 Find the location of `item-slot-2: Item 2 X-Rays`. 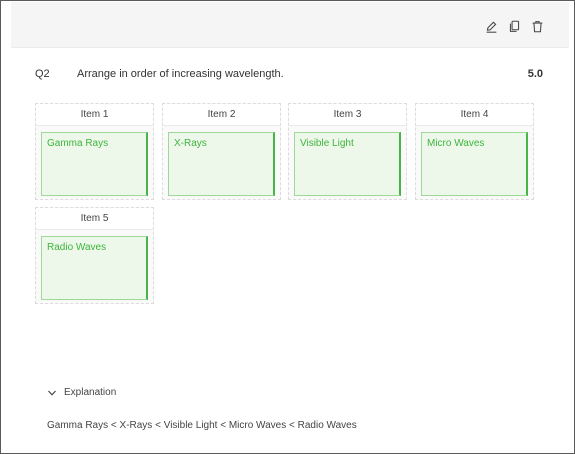

item-slot-2: Item 2 X-Rays is located at coordinates (221, 151).